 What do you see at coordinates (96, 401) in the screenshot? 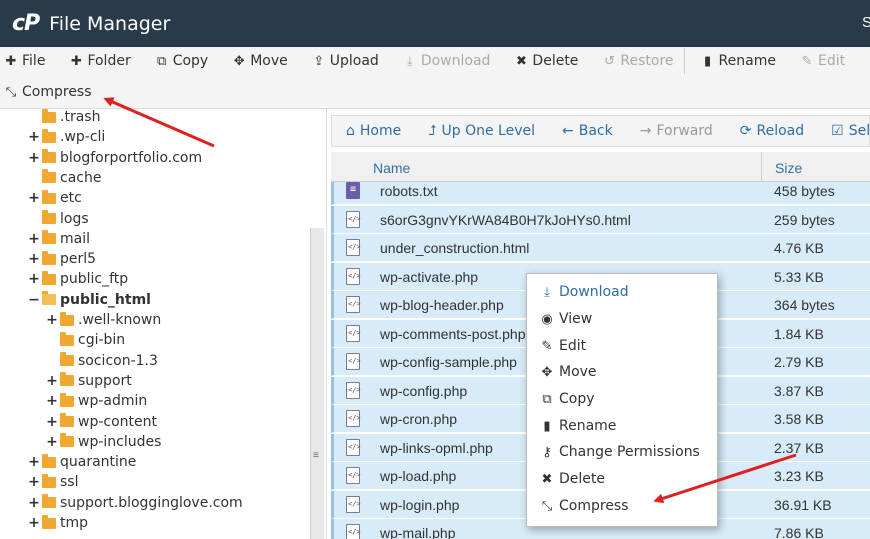
I see `tree-folder-item: + wp-admin` at bounding box center [96, 401].